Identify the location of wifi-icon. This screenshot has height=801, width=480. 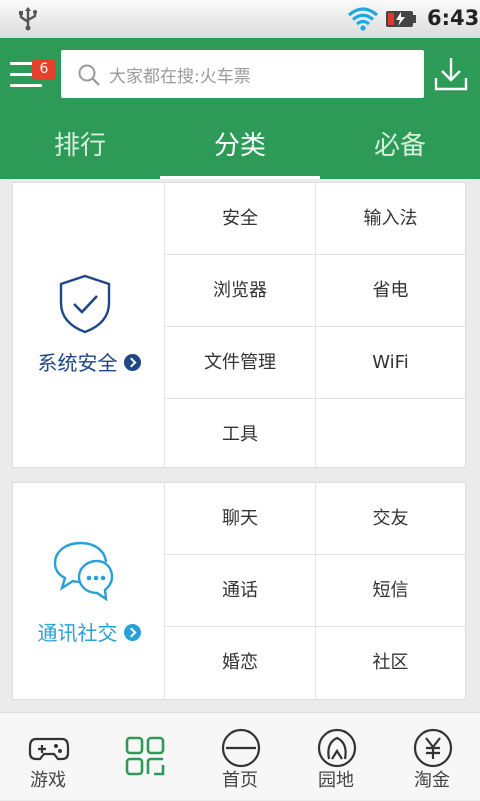
(363, 19).